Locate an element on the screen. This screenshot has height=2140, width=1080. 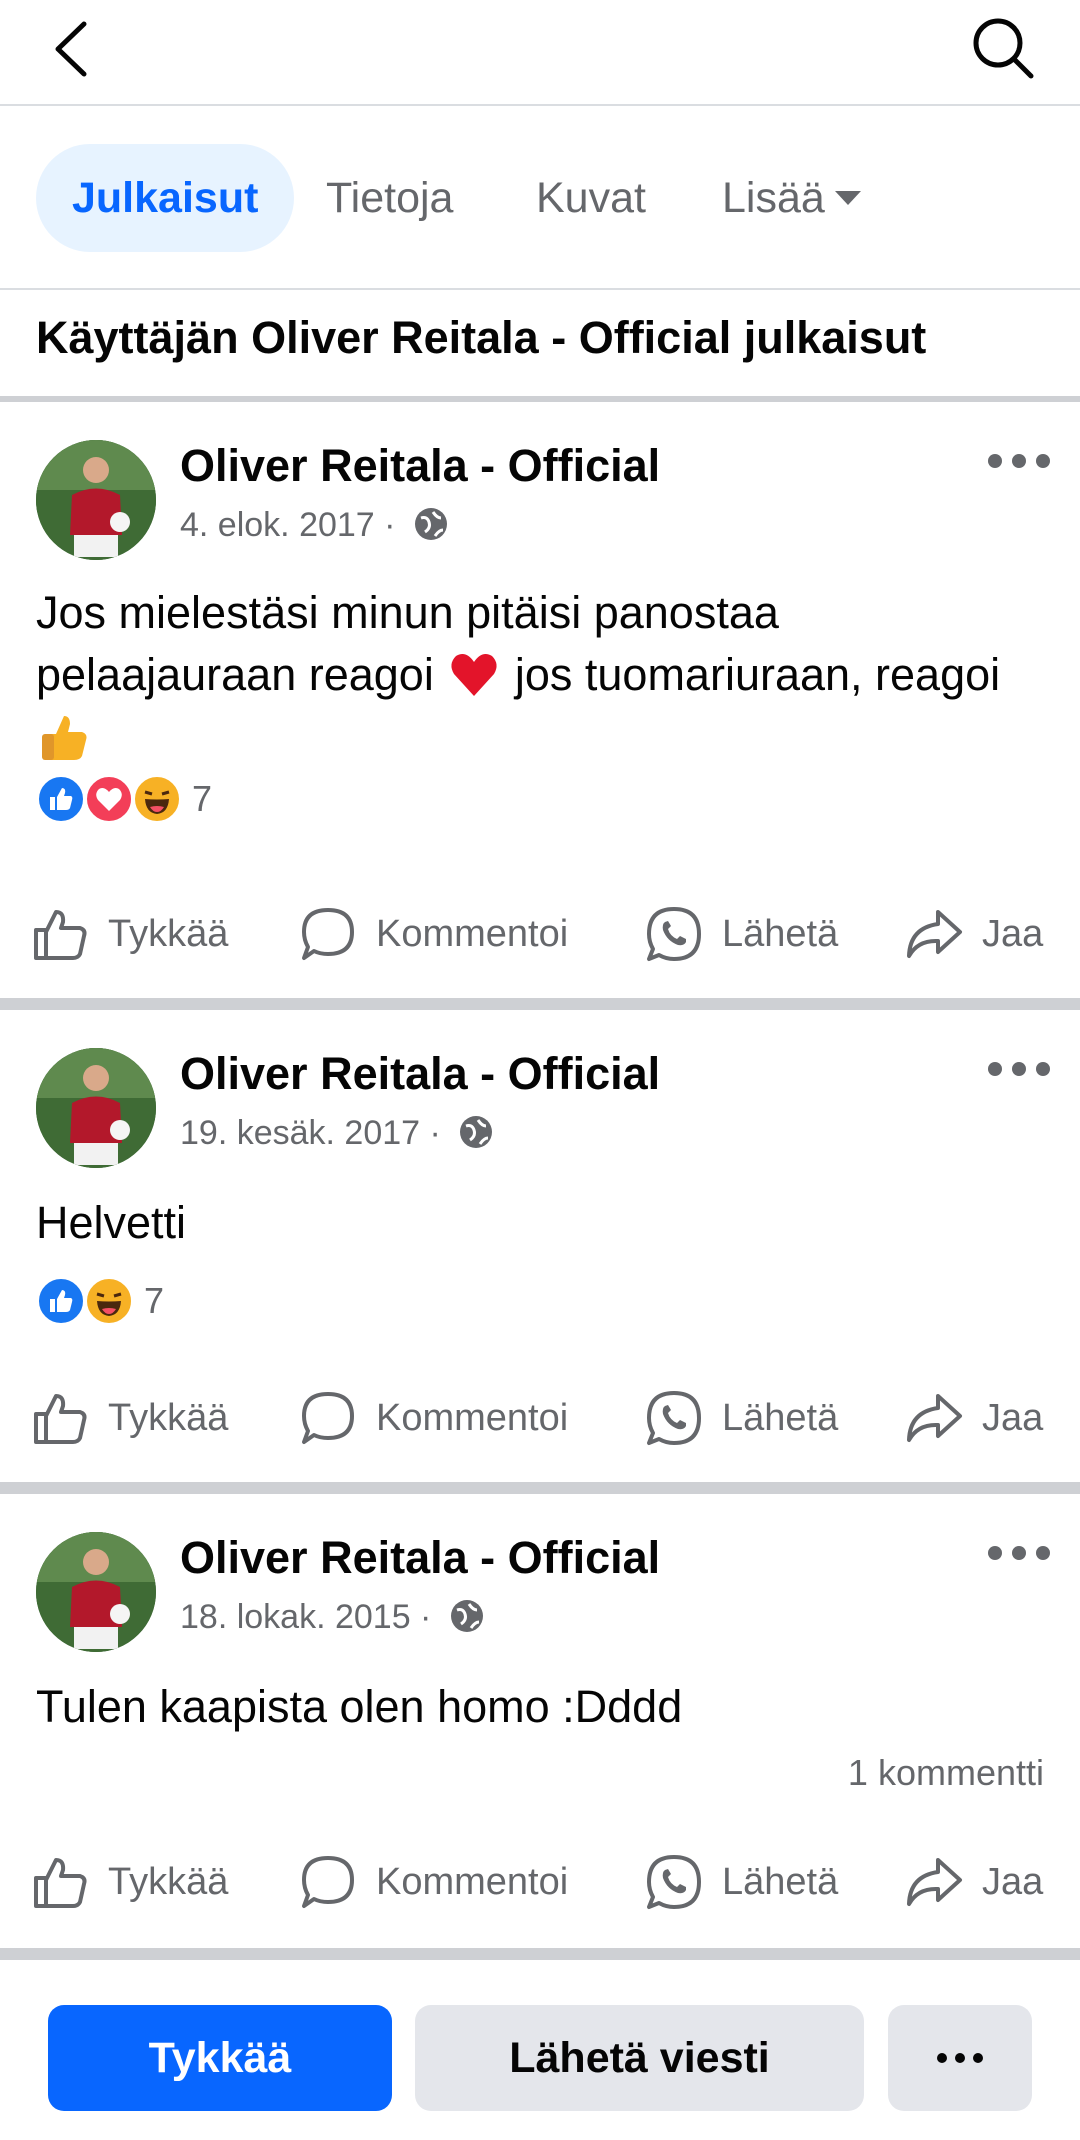
post-date: 18. lokak. 2015 · is located at coordinates (305, 1617).